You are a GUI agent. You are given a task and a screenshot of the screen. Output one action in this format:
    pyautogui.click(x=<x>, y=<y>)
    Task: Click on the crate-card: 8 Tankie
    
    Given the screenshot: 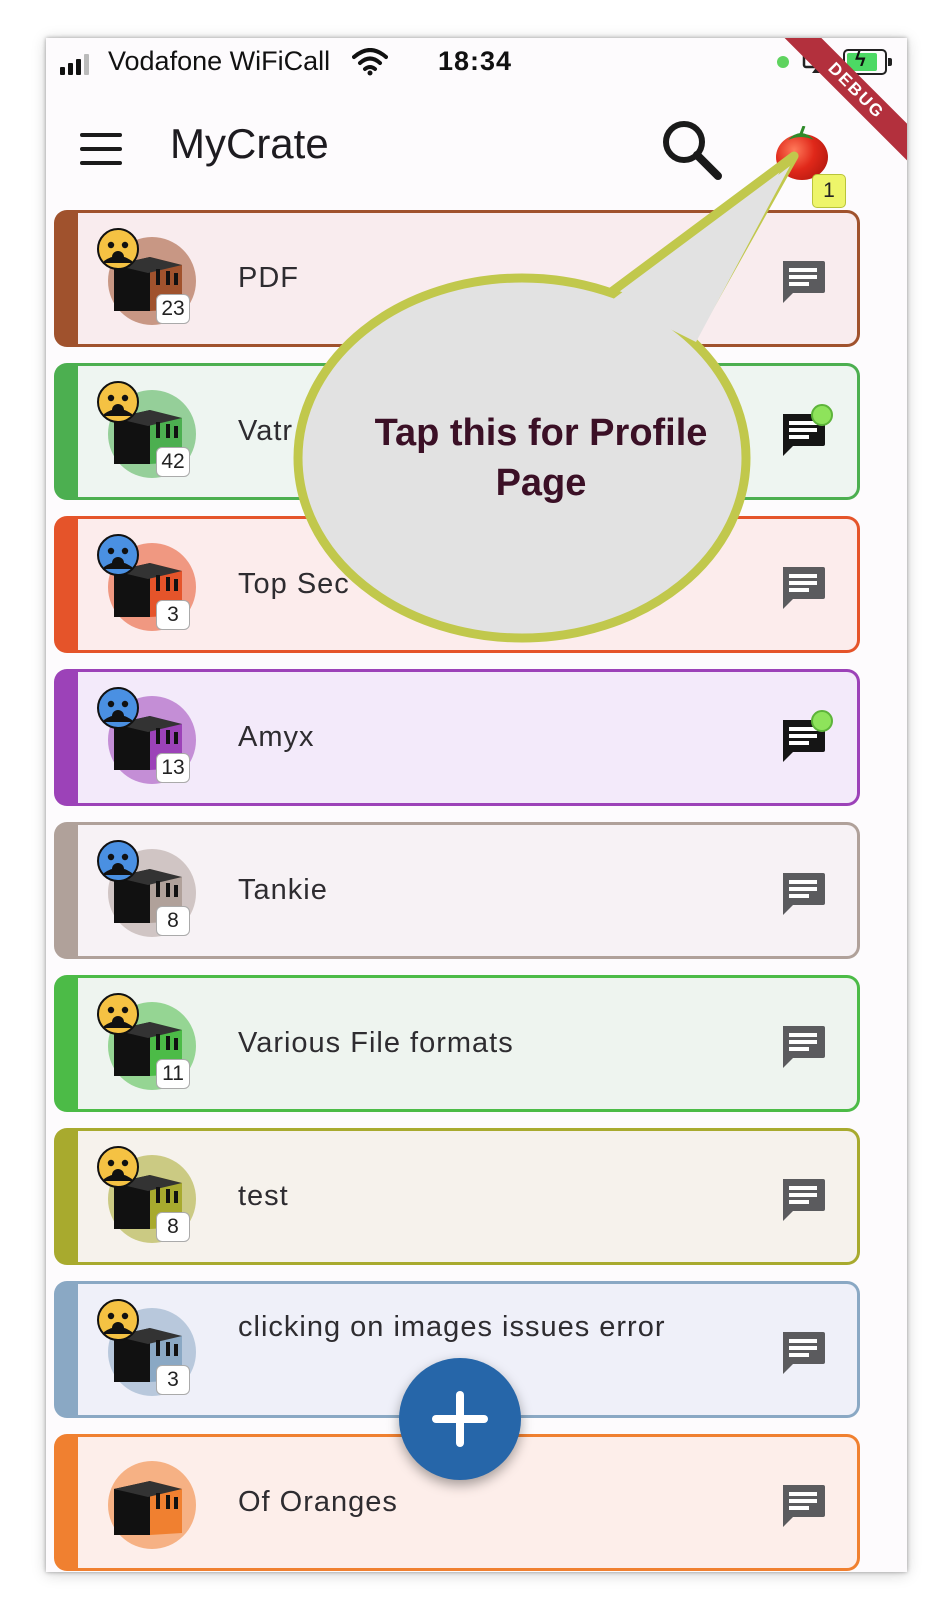 What is the action you would take?
    pyautogui.click(x=457, y=890)
    